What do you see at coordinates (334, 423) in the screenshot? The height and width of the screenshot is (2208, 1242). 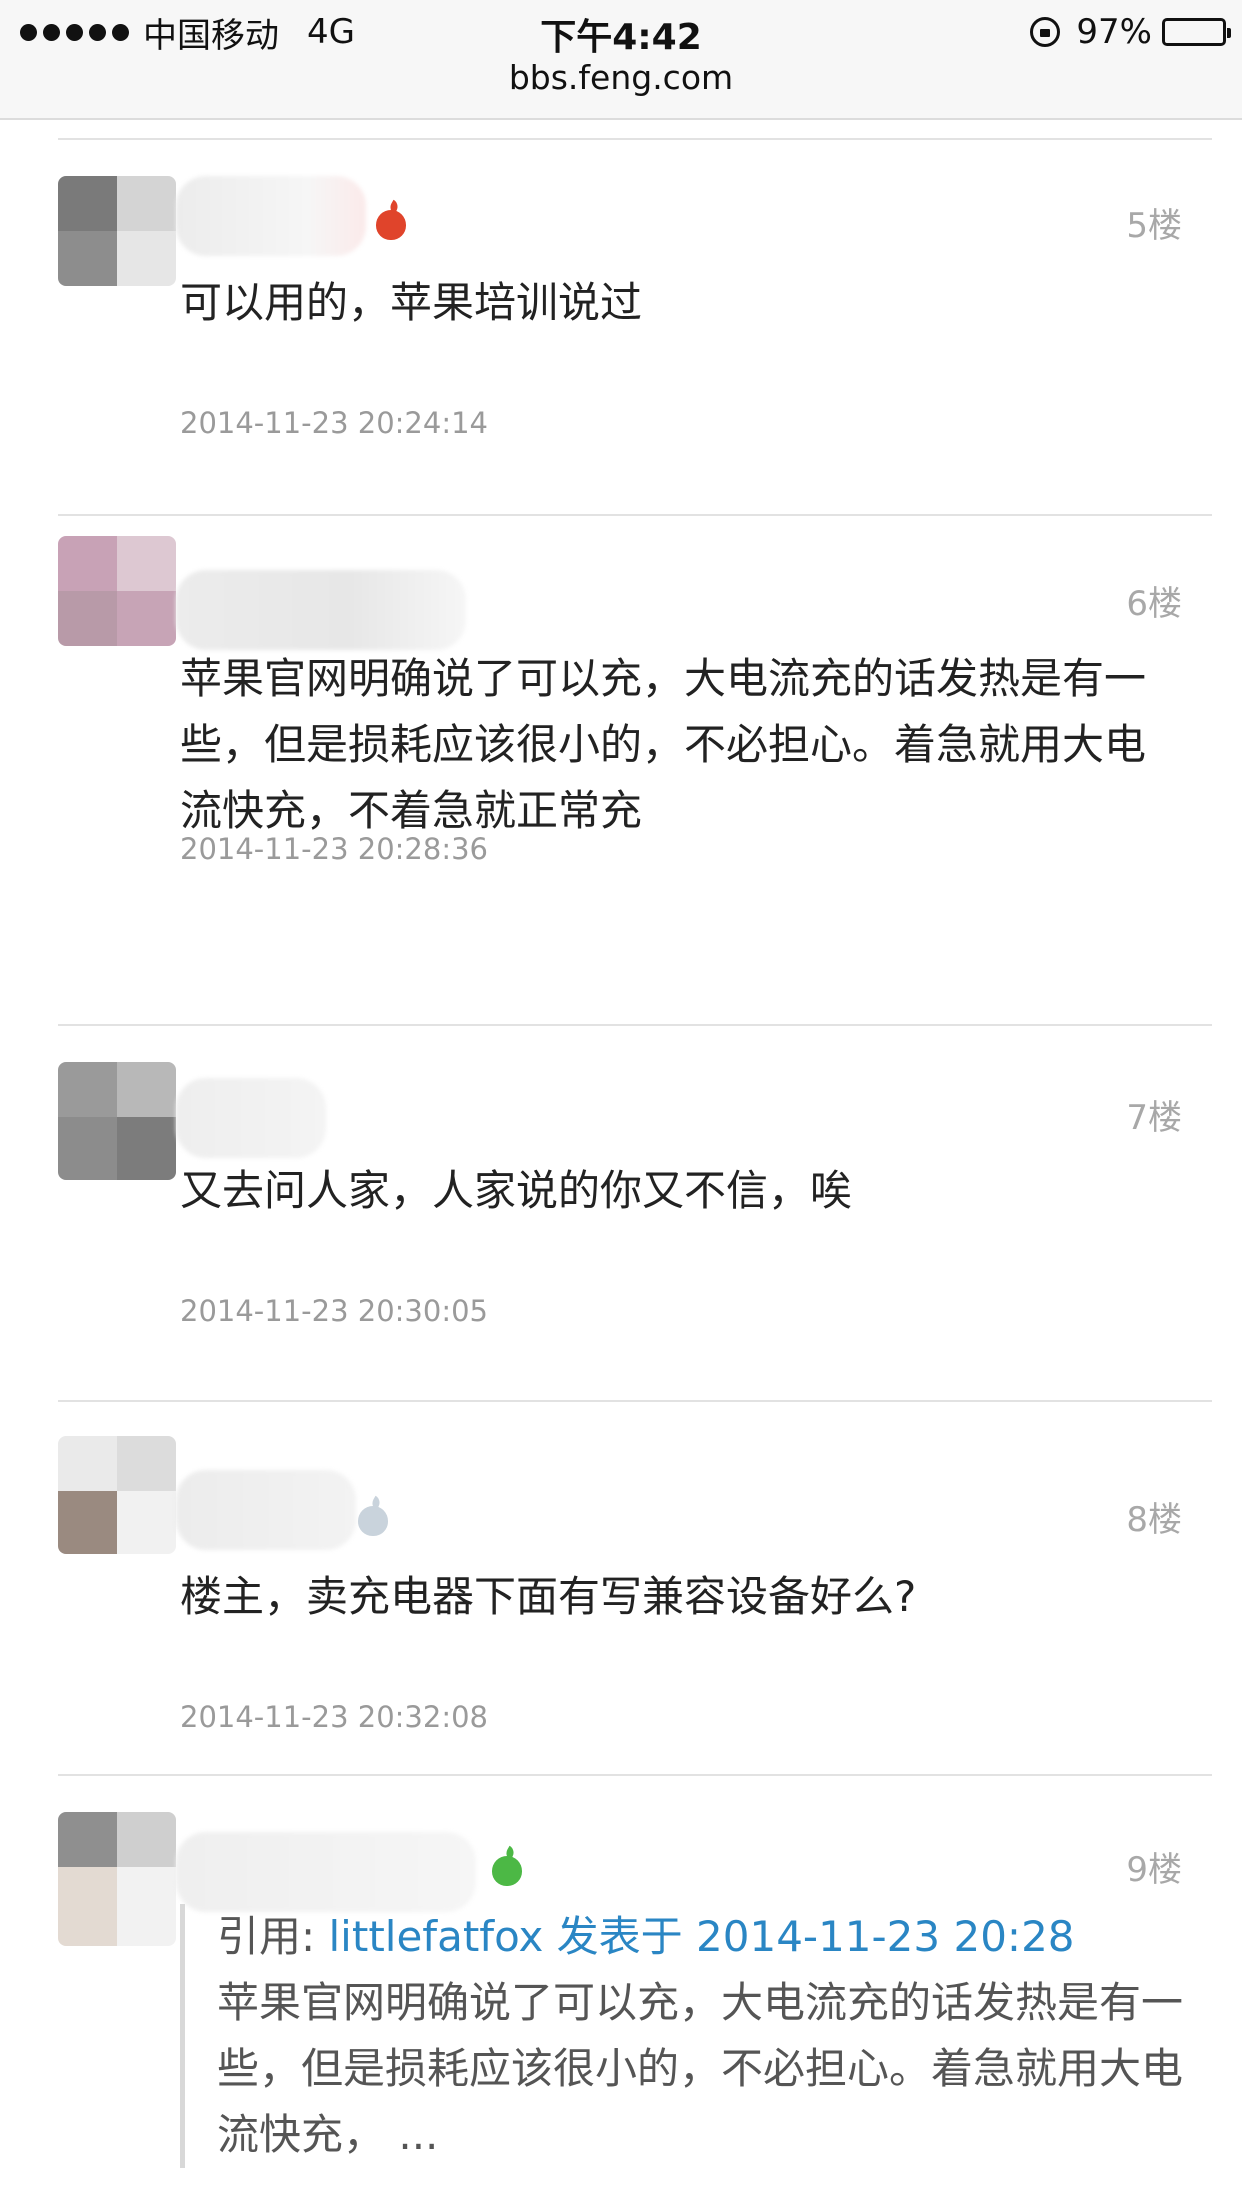 I see `post-time: 2014-11-23 20:24:14` at bounding box center [334, 423].